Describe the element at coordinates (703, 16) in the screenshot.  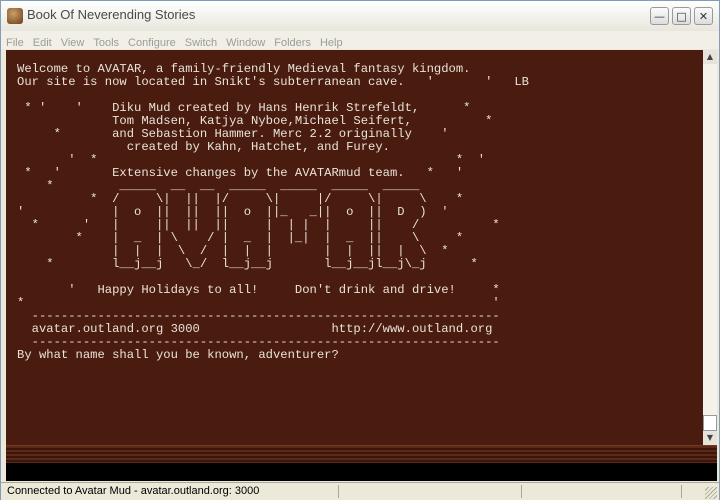
I see `close-icon: ✕` at that location.